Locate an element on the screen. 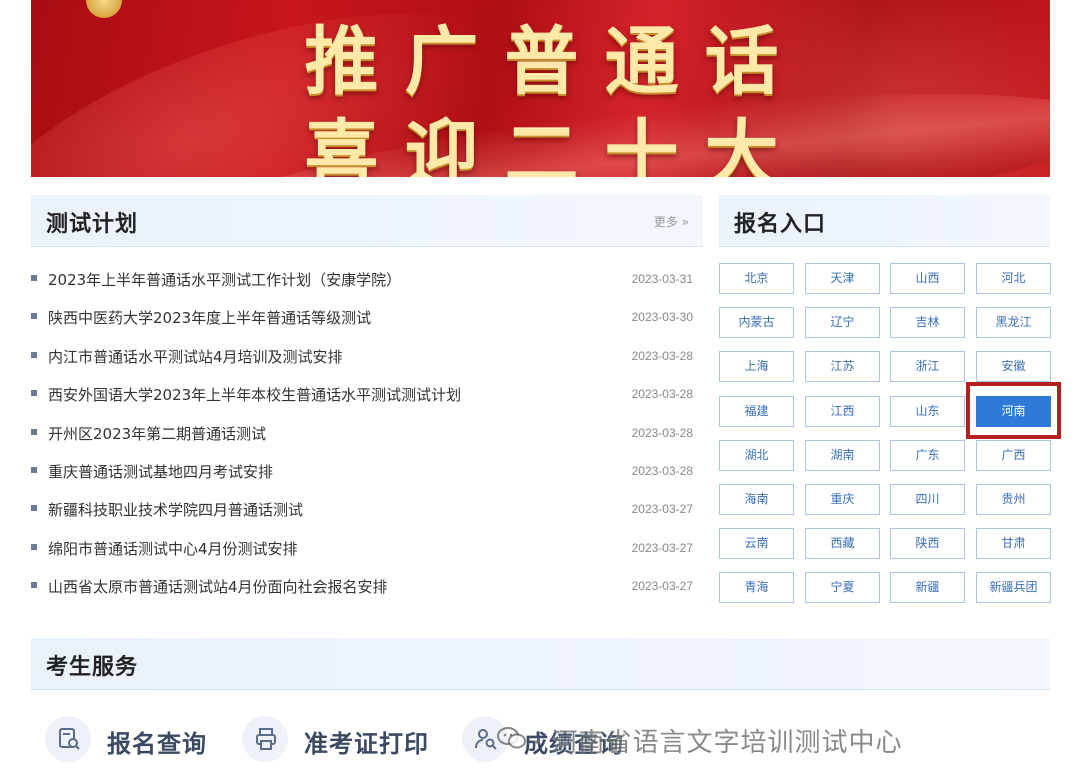  province-button: 广西 is located at coordinates (1013, 455).